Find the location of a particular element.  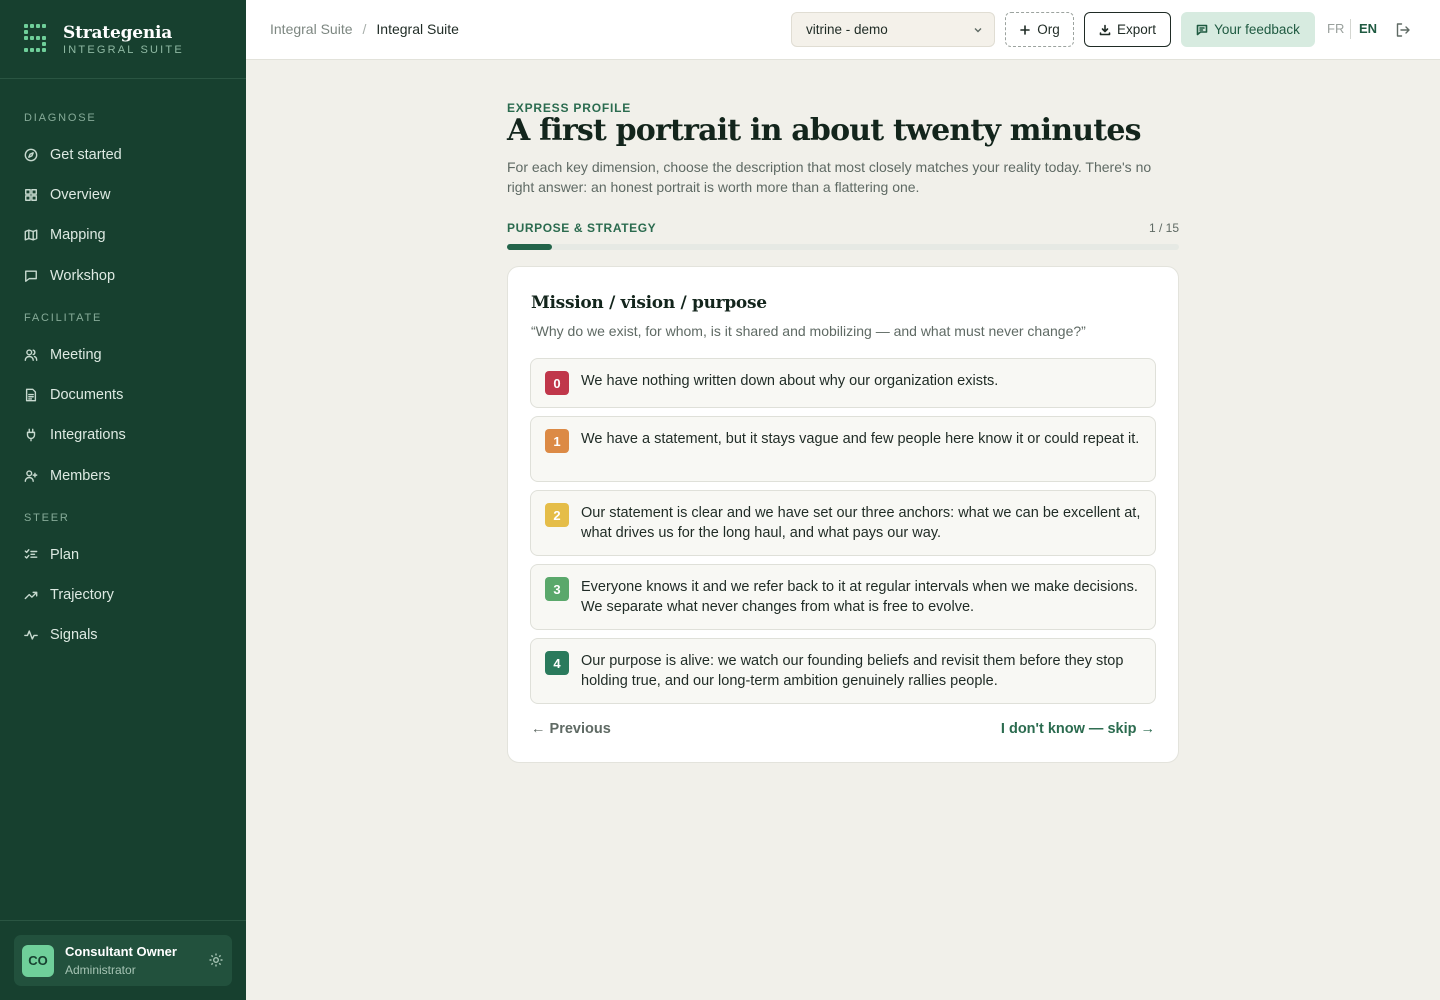

sidebar-item-workshop: Workshop is located at coordinates (69, 276).